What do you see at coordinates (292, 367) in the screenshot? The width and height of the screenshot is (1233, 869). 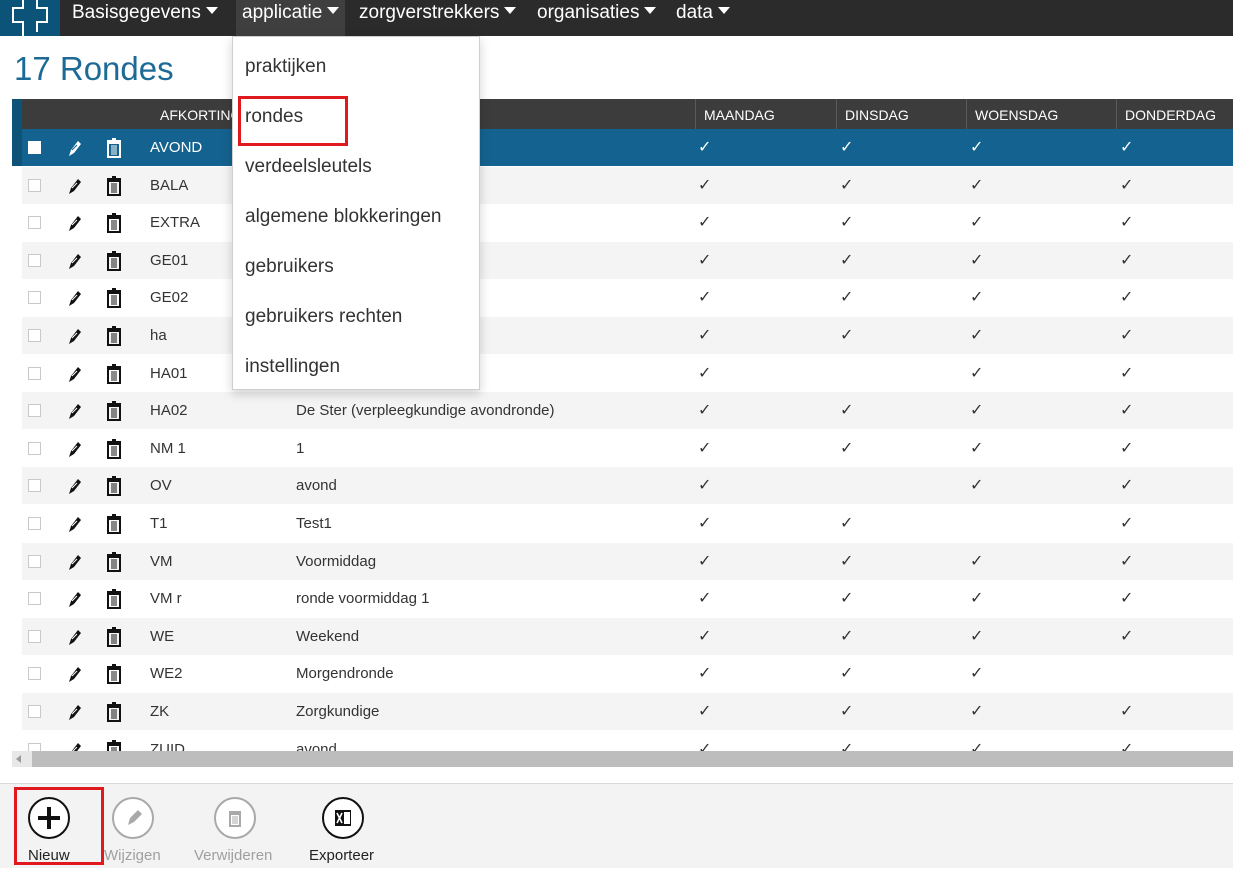 I see `menu-item-instellingen: instellingen` at bounding box center [292, 367].